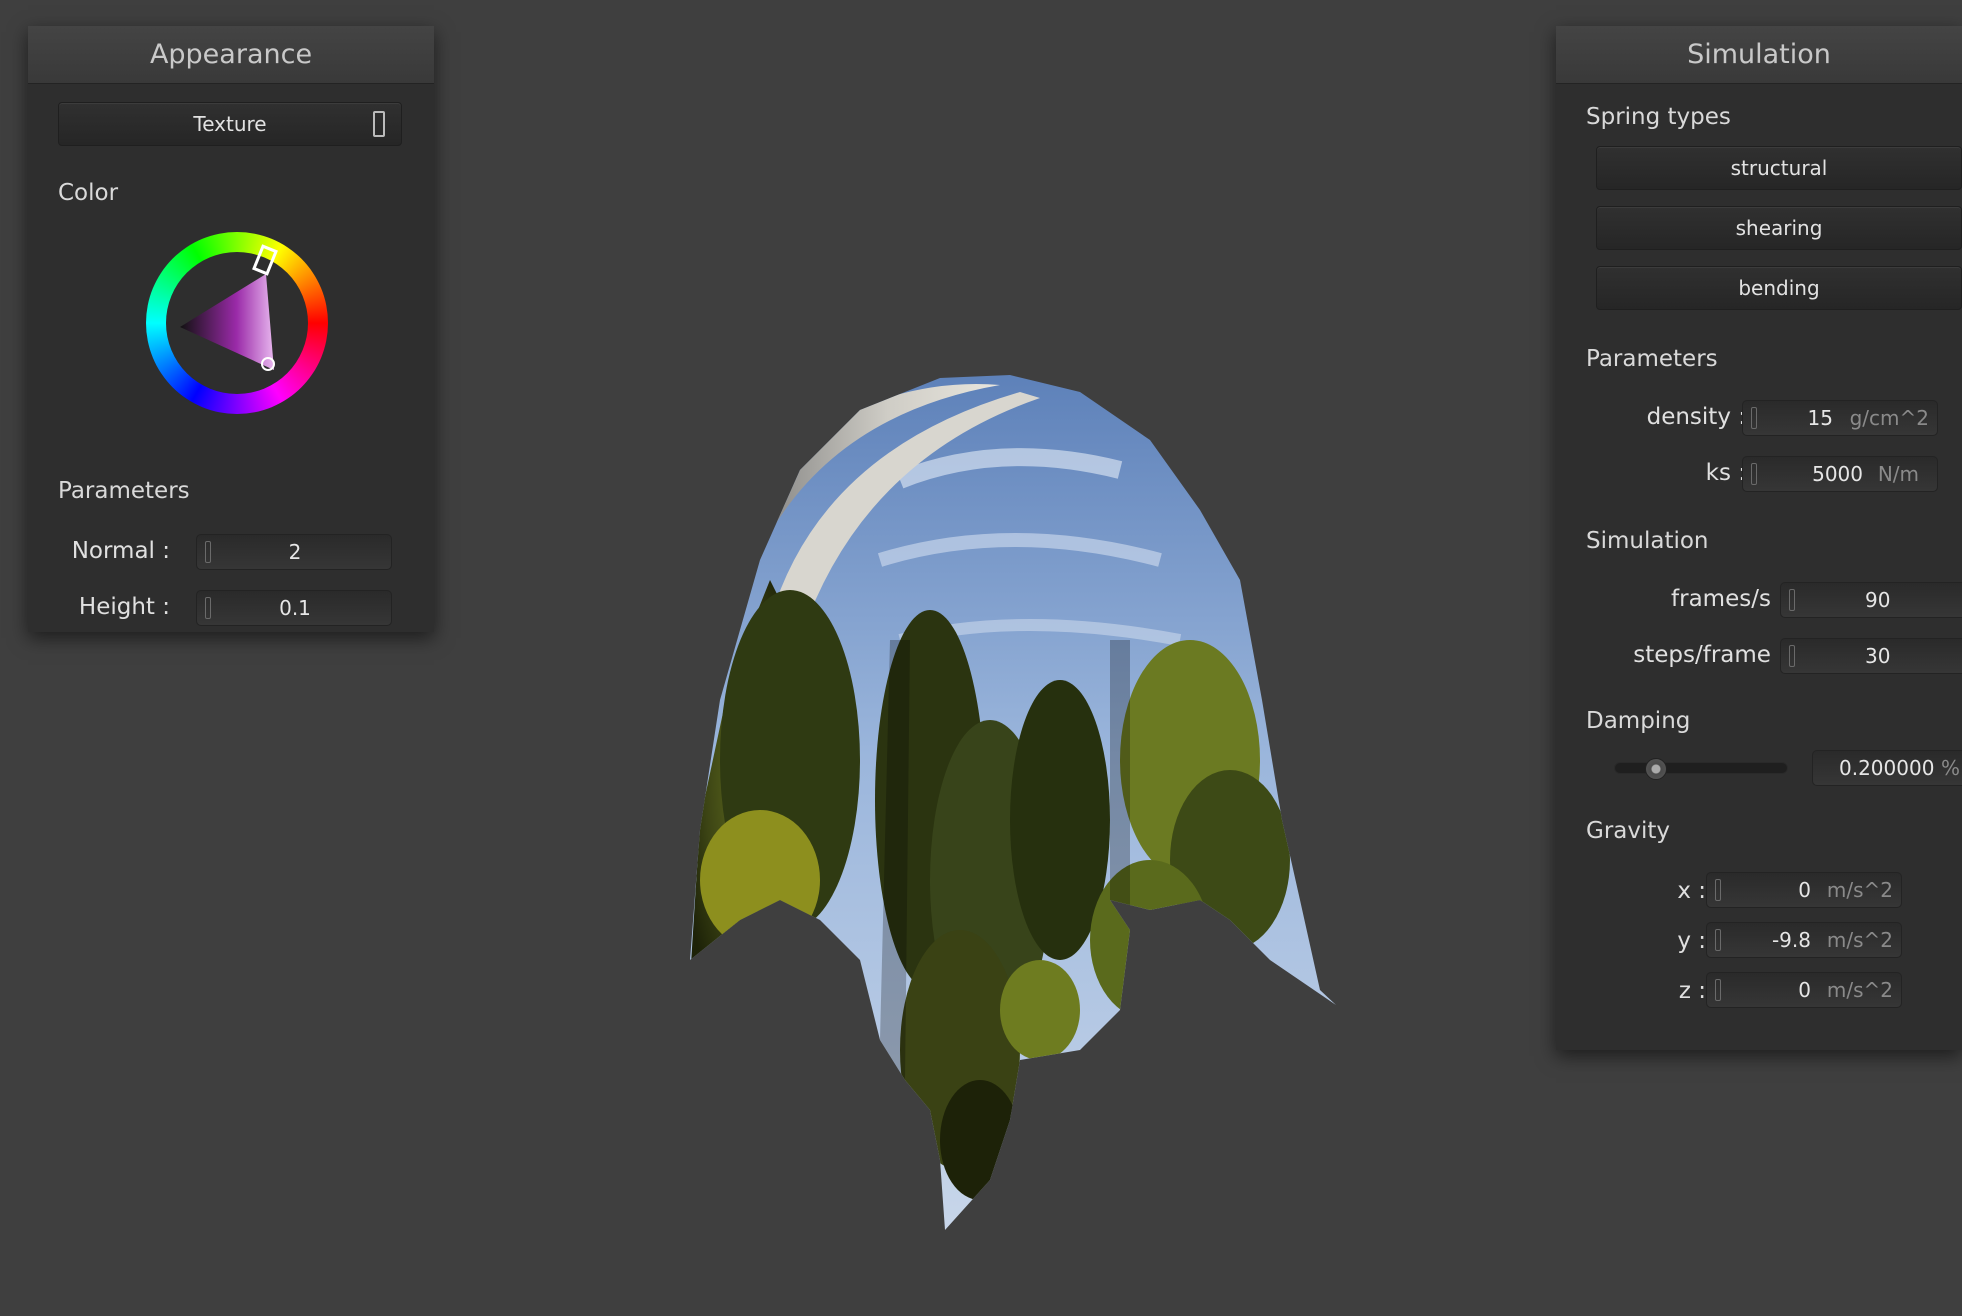 The height and width of the screenshot is (1316, 1962). Describe the element at coordinates (1728, 599) in the screenshot. I see `fps-label: frames/s :` at that location.